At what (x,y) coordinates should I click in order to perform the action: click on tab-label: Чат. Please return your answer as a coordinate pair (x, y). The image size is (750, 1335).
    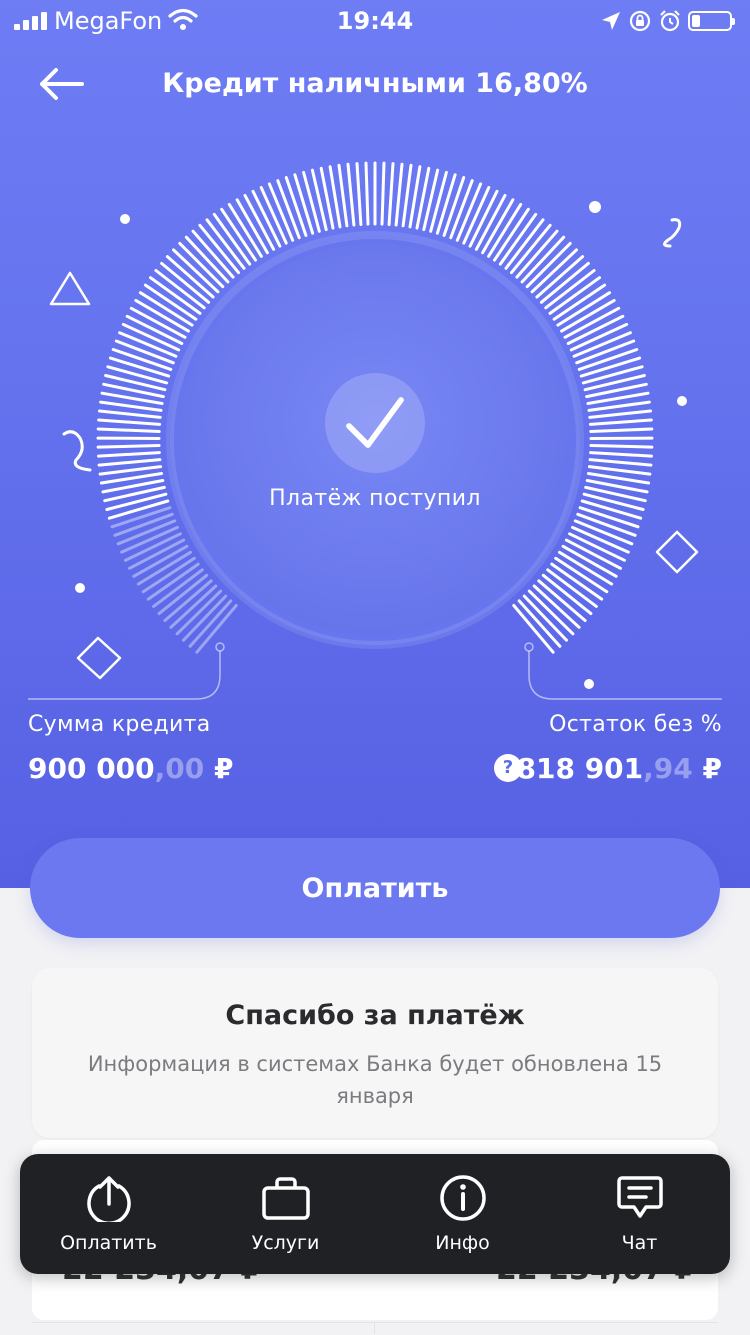
    Looking at the image, I should click on (639, 1243).